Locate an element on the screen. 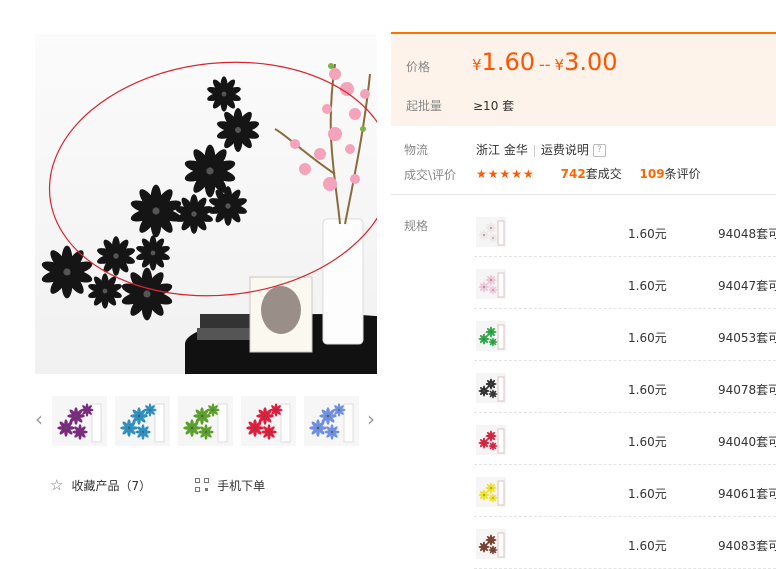 This screenshot has width=776, height=569. price-max: 3.00 is located at coordinates (591, 62).